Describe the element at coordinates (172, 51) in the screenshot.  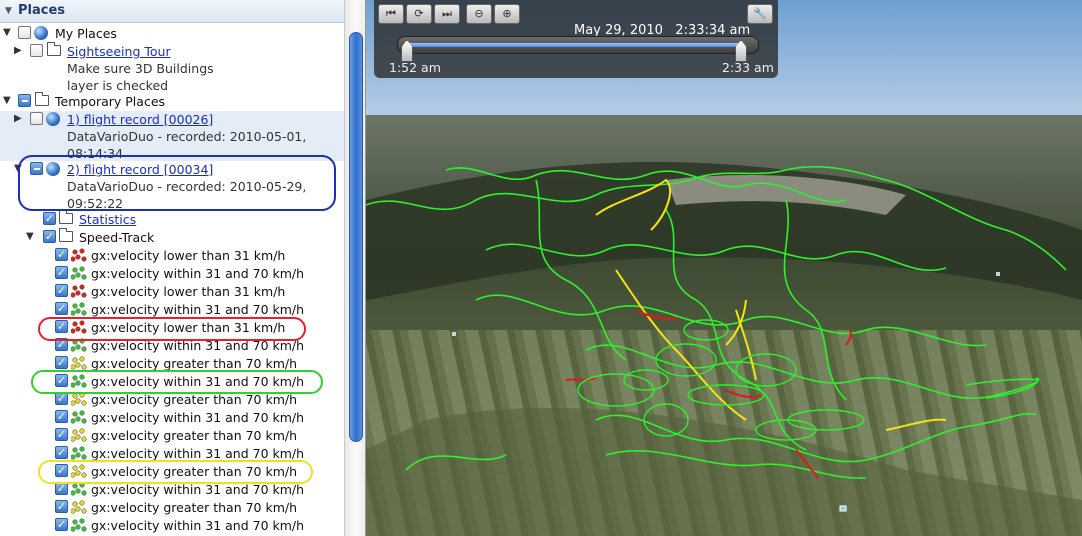
I see `tree-item-sightseeing-tour: ▶ Sightseeing Tour` at that location.